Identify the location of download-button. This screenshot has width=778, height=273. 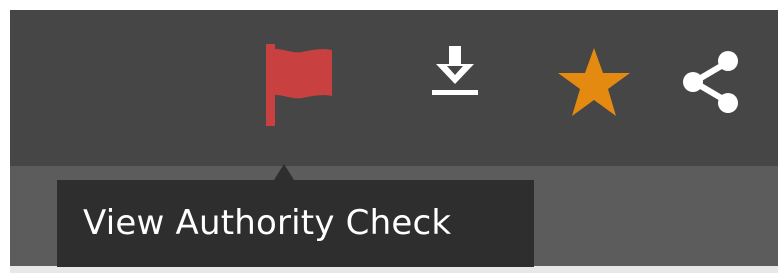
(455, 71).